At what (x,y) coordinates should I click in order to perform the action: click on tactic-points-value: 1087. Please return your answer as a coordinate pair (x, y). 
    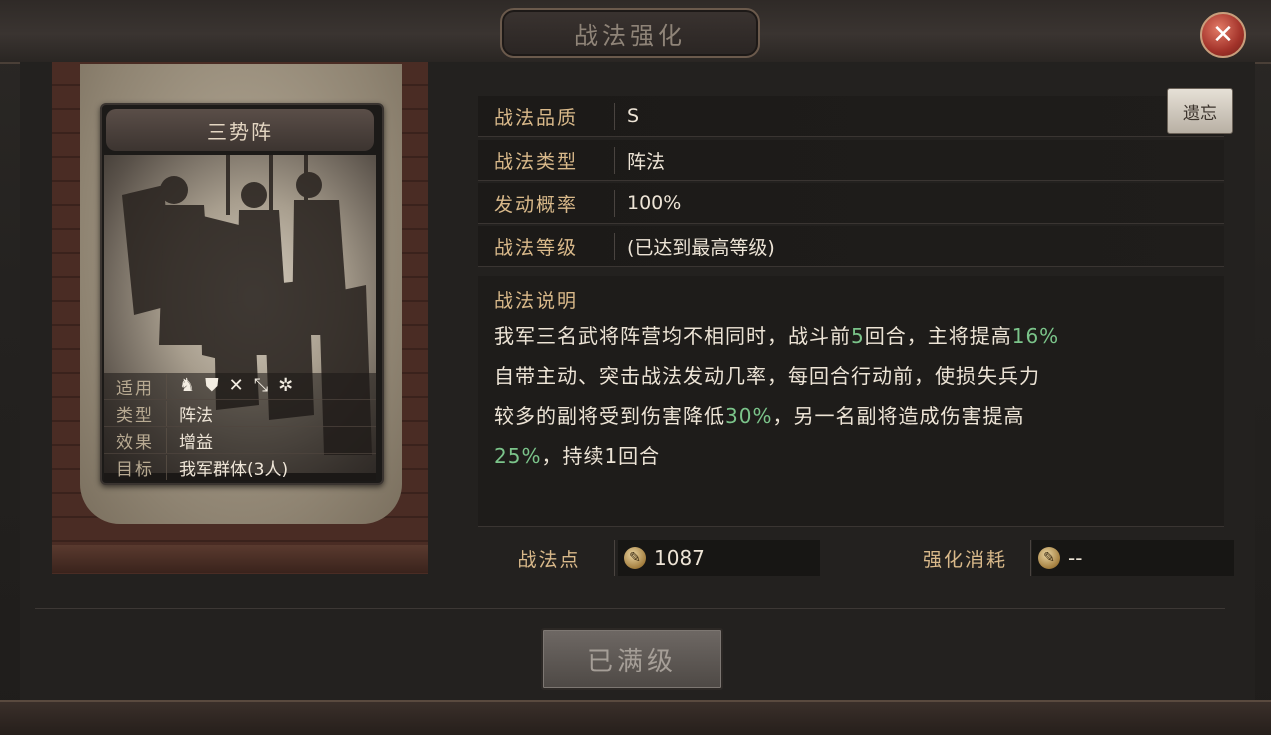
    Looking at the image, I should click on (679, 558).